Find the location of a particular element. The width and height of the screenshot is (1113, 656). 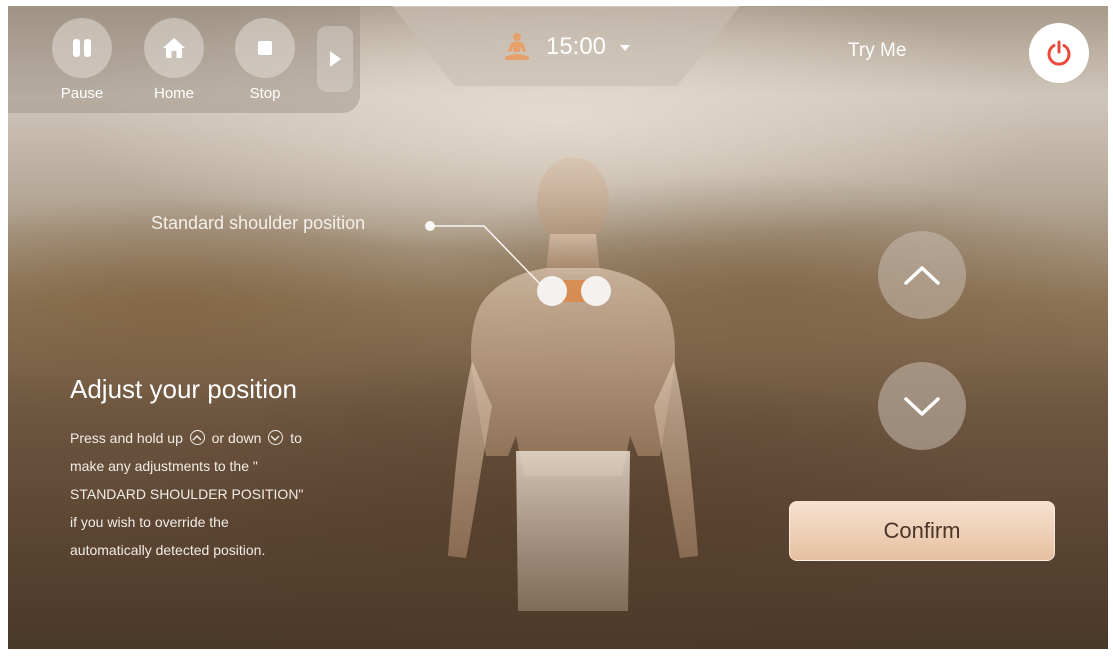

more-options-button is located at coordinates (335, 59).